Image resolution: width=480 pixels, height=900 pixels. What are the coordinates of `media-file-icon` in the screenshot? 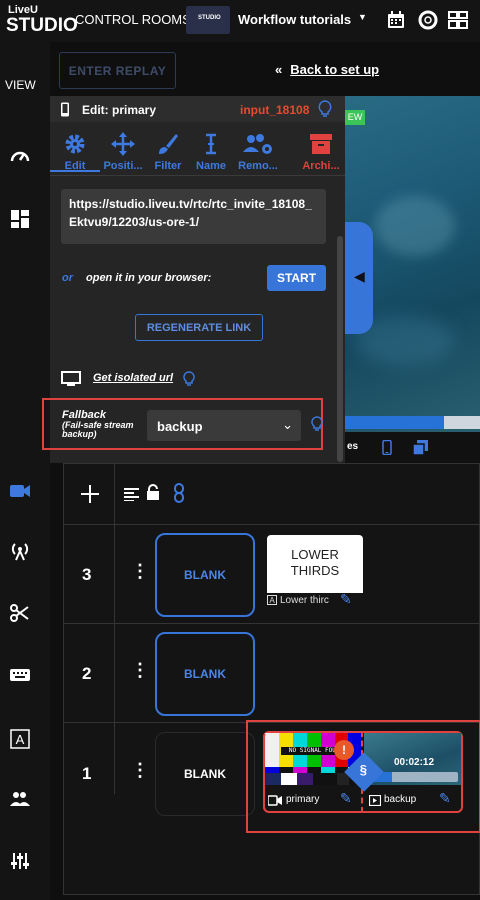 It's located at (375, 800).